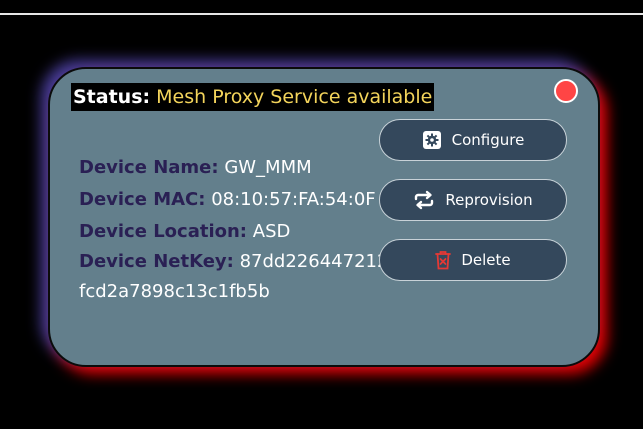 Image resolution: width=643 pixels, height=429 pixels. Describe the element at coordinates (293, 199) in the screenshot. I see `device-mac-value: 08:10:57:FA:54:0F` at that location.